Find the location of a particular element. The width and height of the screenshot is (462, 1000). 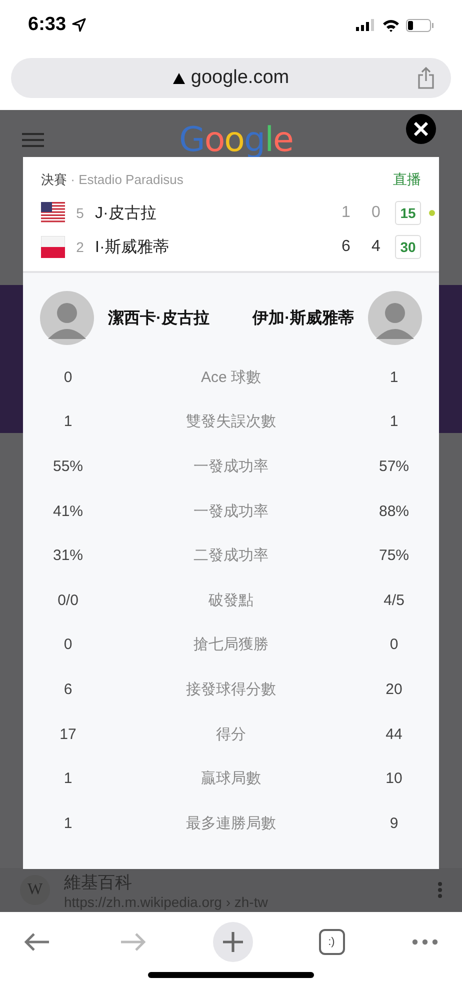

back-icon is located at coordinates (37, 942).